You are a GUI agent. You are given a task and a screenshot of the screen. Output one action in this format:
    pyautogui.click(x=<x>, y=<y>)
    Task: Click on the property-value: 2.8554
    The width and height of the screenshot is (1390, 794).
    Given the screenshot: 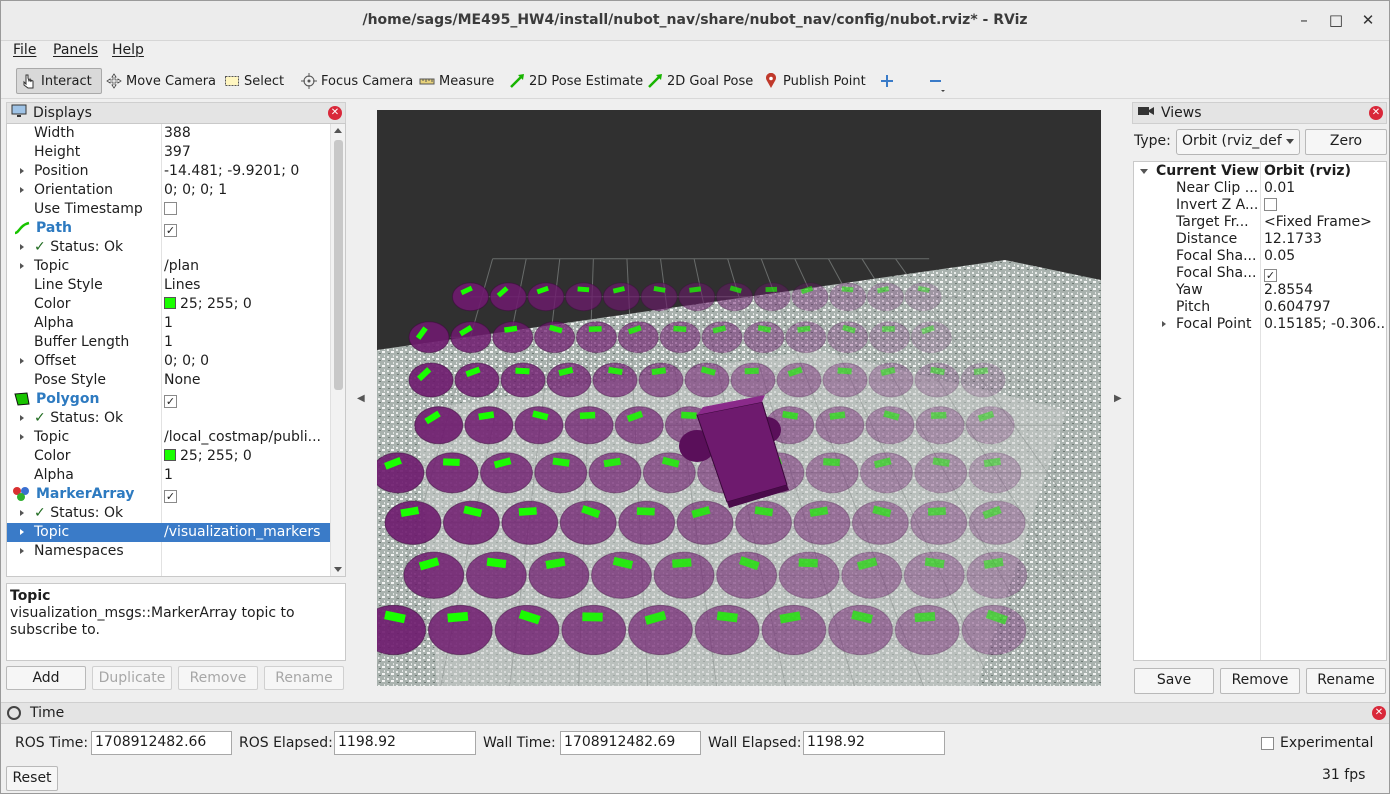 What is the action you would take?
    pyautogui.click(x=1325, y=290)
    